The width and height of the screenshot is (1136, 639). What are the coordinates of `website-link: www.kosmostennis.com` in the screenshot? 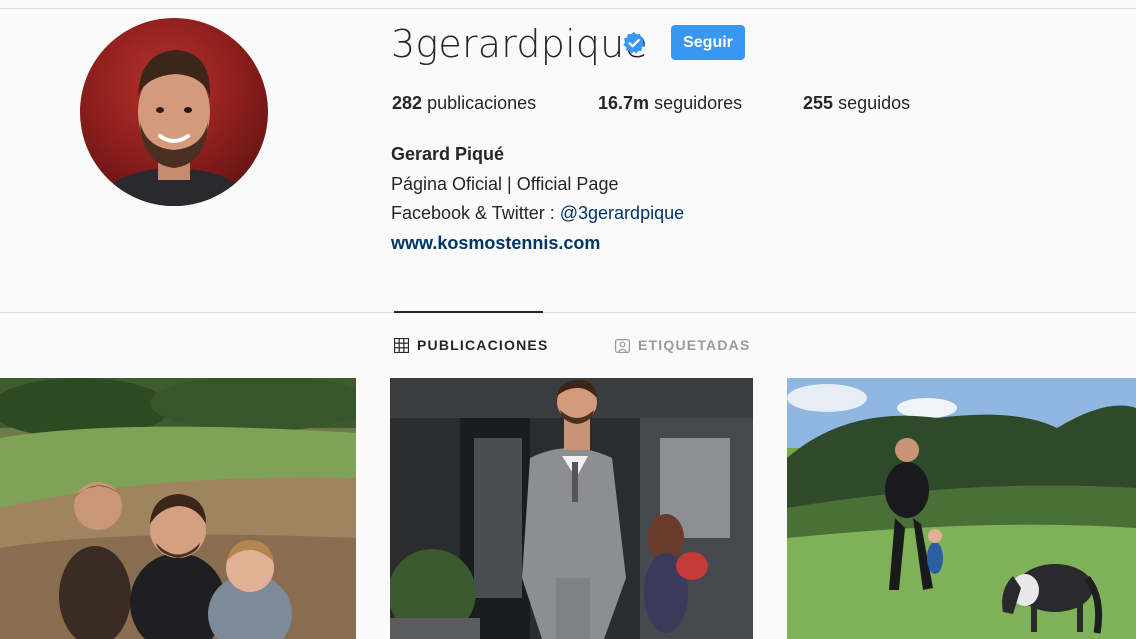 It's located at (495, 243).